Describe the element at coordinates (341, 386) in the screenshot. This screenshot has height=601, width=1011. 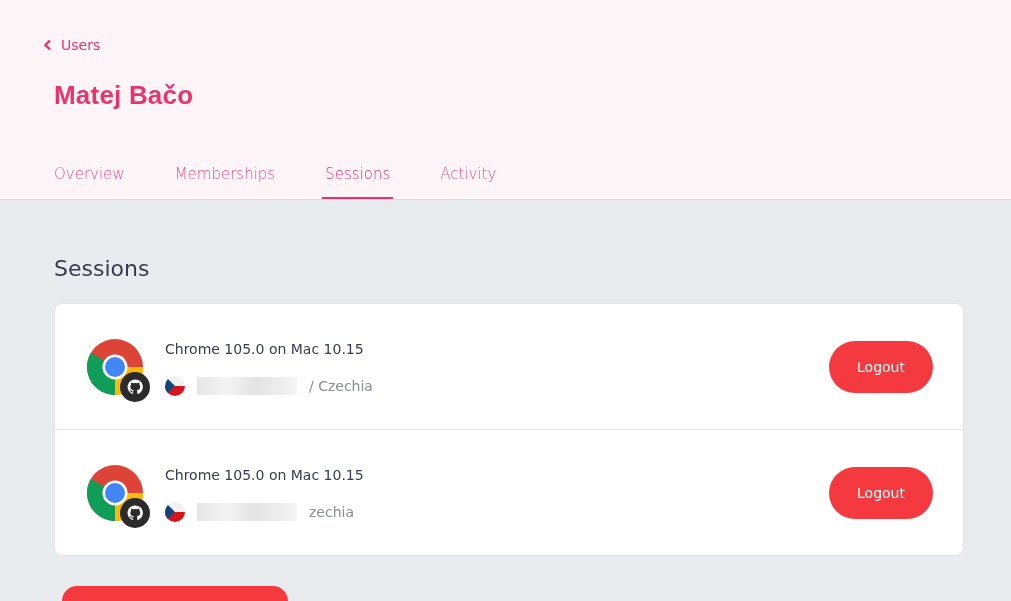
I see `location-text: / Czechia` at that location.